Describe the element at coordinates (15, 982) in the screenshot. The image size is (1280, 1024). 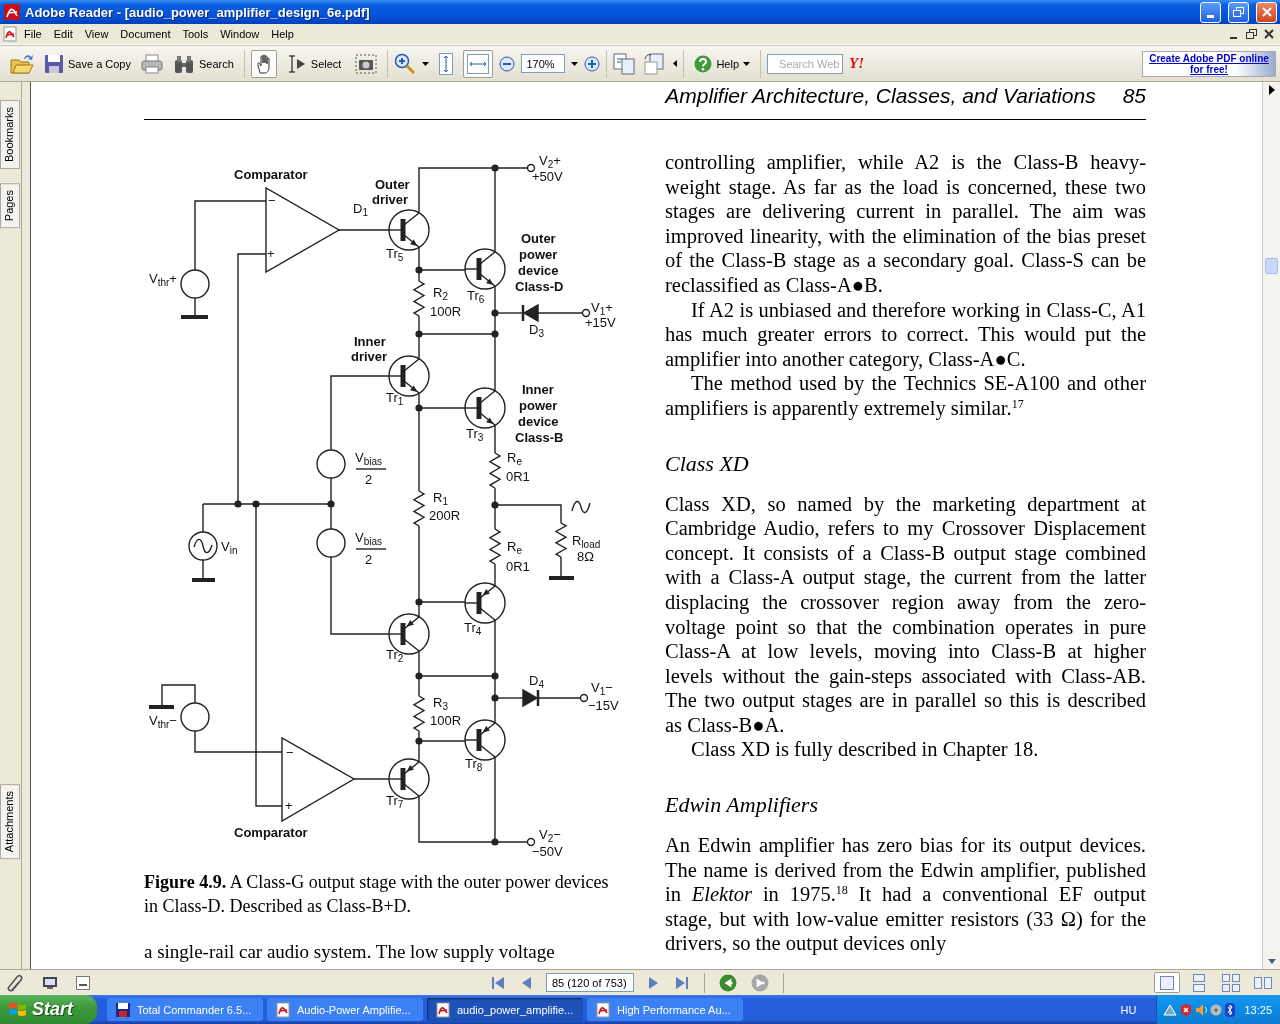
I see `paperclip-icon` at that location.